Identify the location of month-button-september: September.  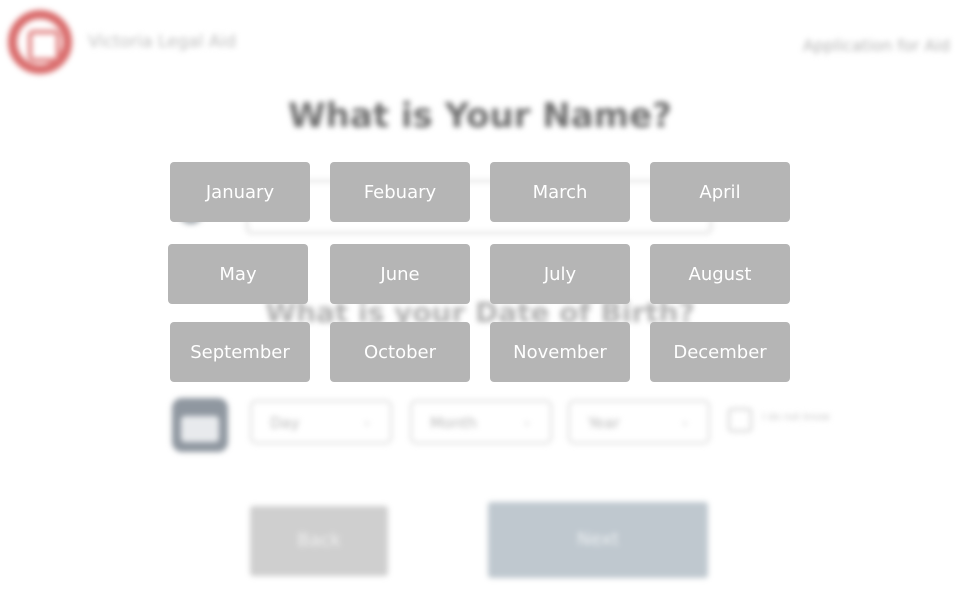
(240, 352).